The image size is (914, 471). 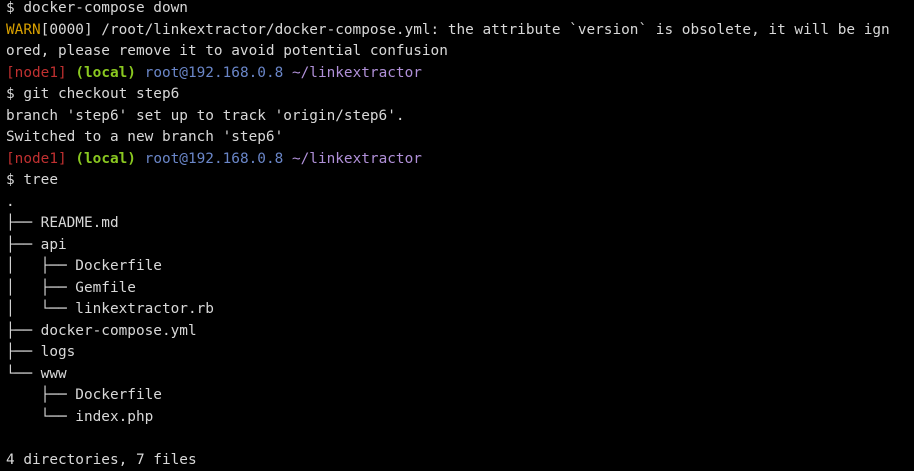 What do you see at coordinates (110, 309) in the screenshot?
I see `tree-line: │ └── linkextractor.rb` at bounding box center [110, 309].